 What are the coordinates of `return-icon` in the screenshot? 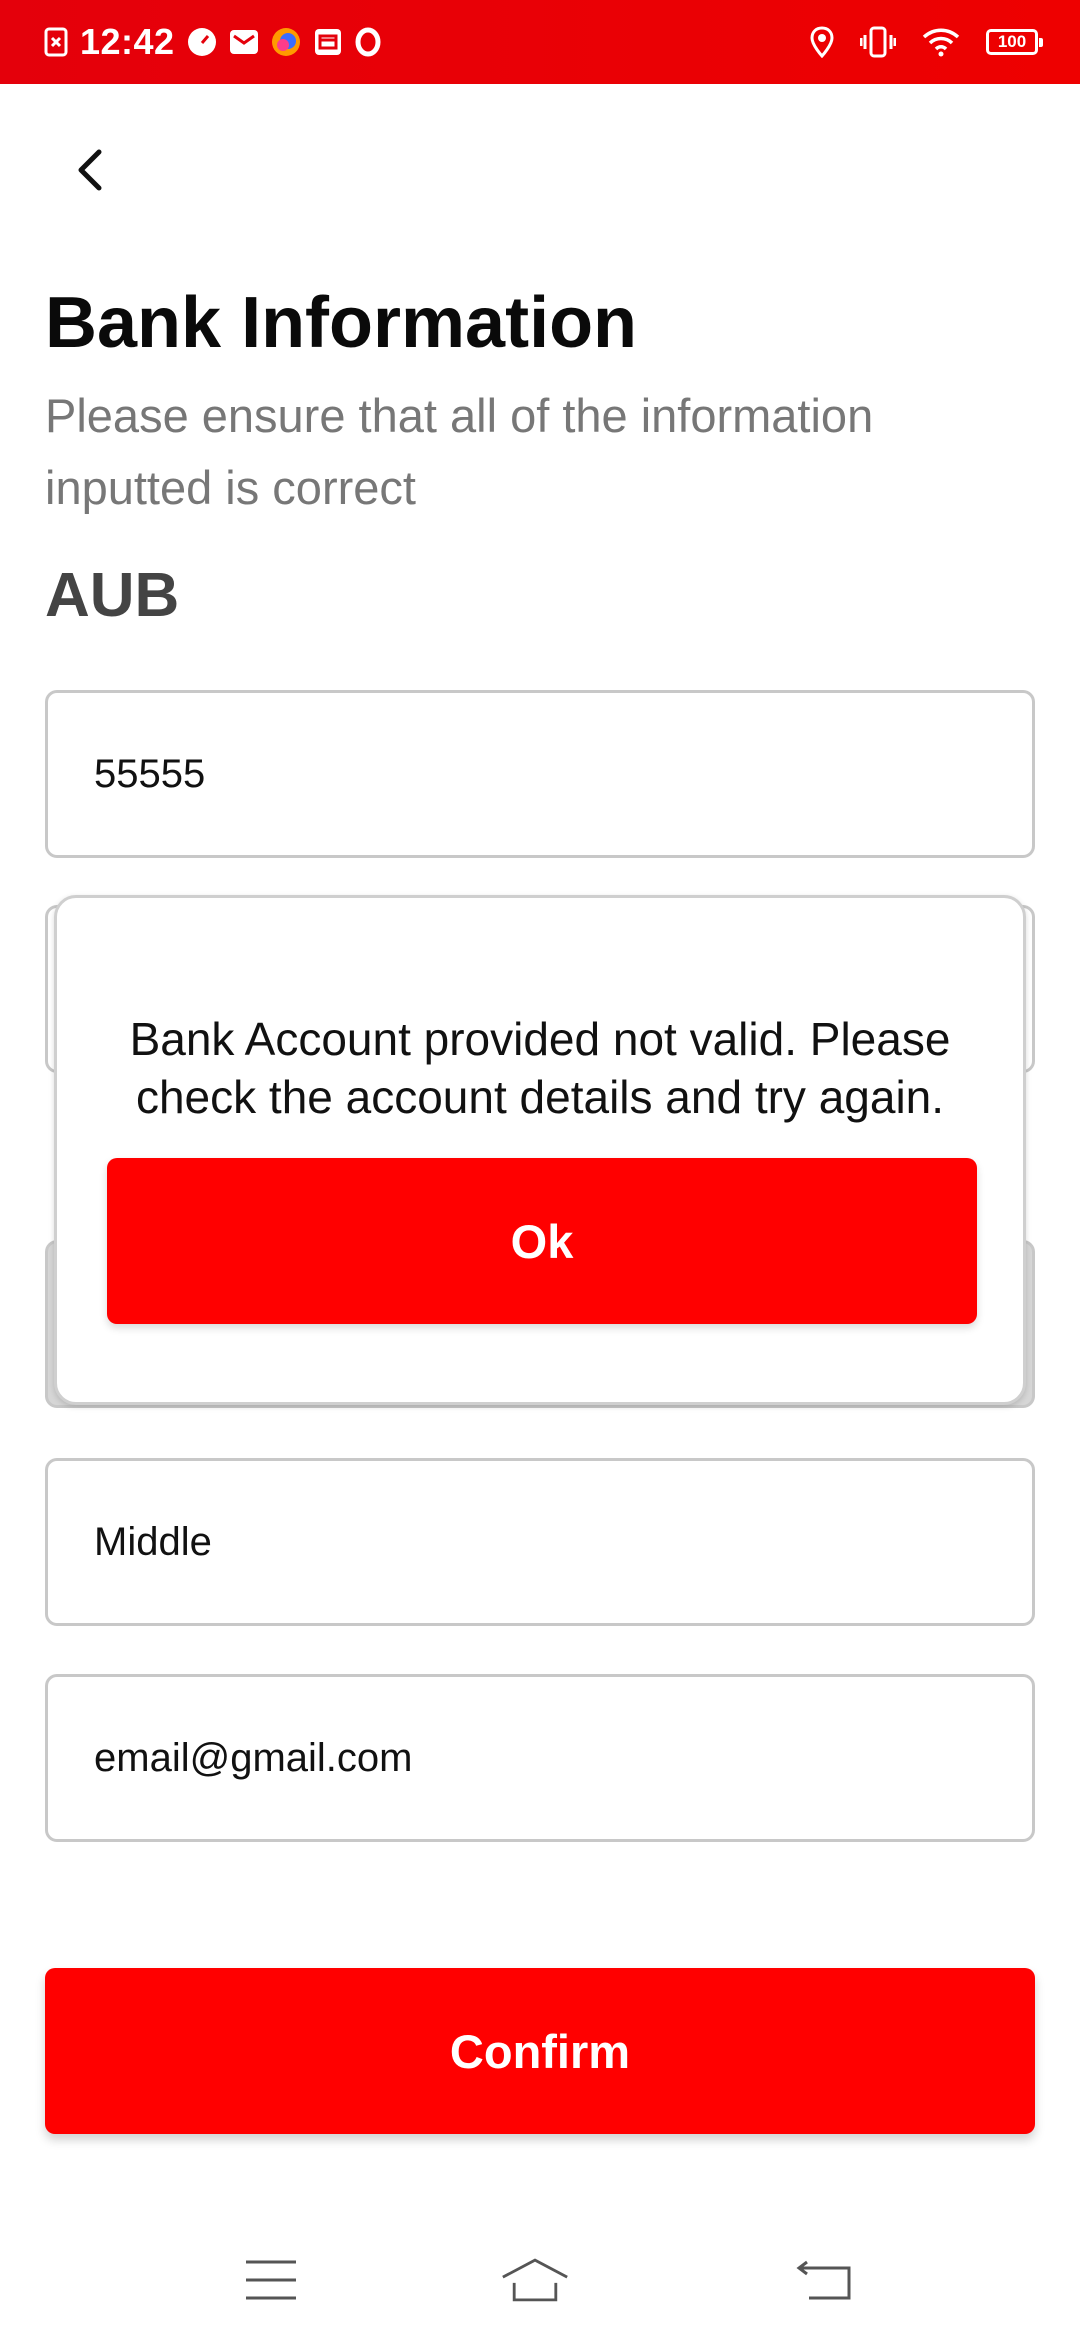 It's located at (823, 2280).